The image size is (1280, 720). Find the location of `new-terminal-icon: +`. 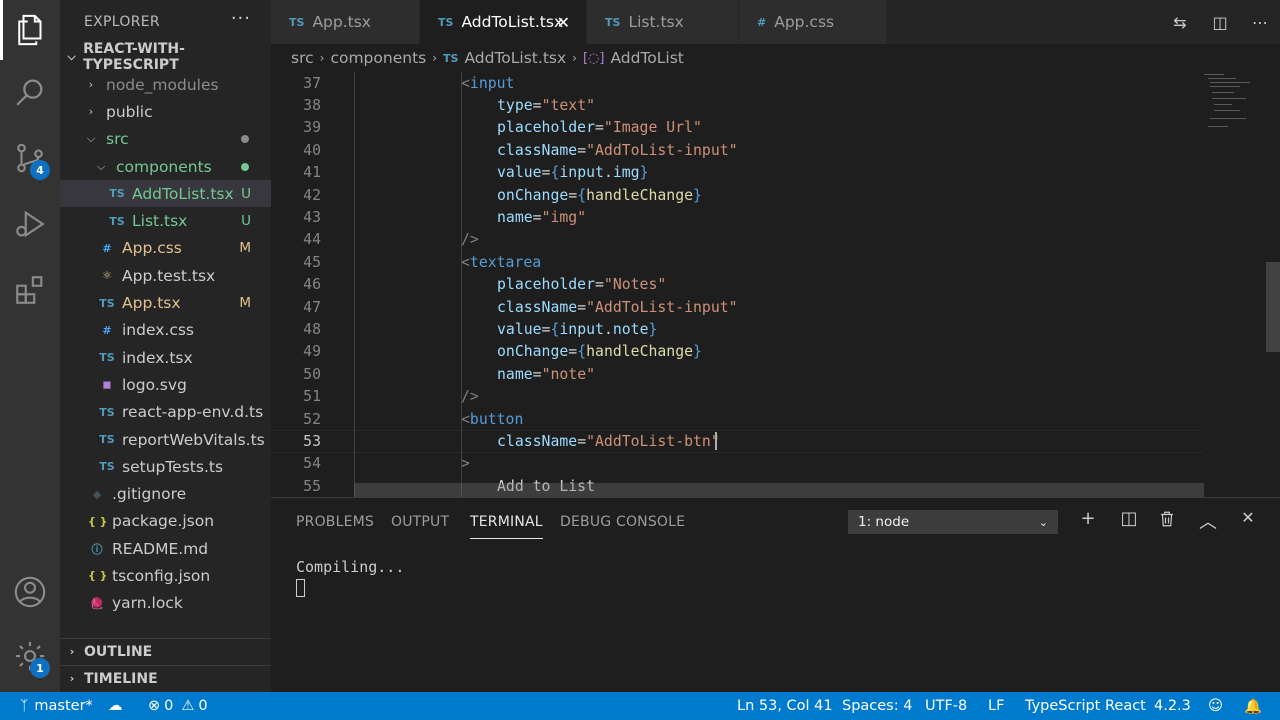

new-terminal-icon: + is located at coordinates (1088, 518).